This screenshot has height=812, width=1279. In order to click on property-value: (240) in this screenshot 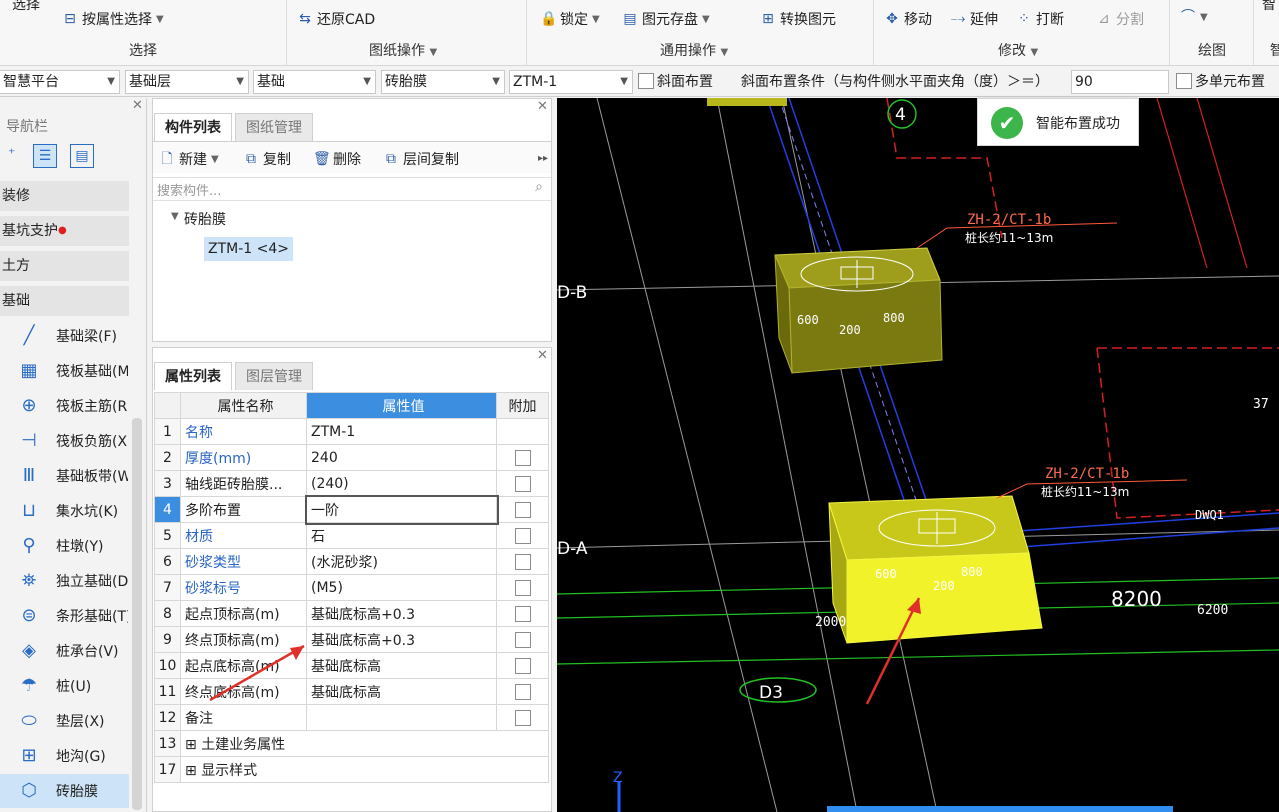, I will do `click(401, 483)`.